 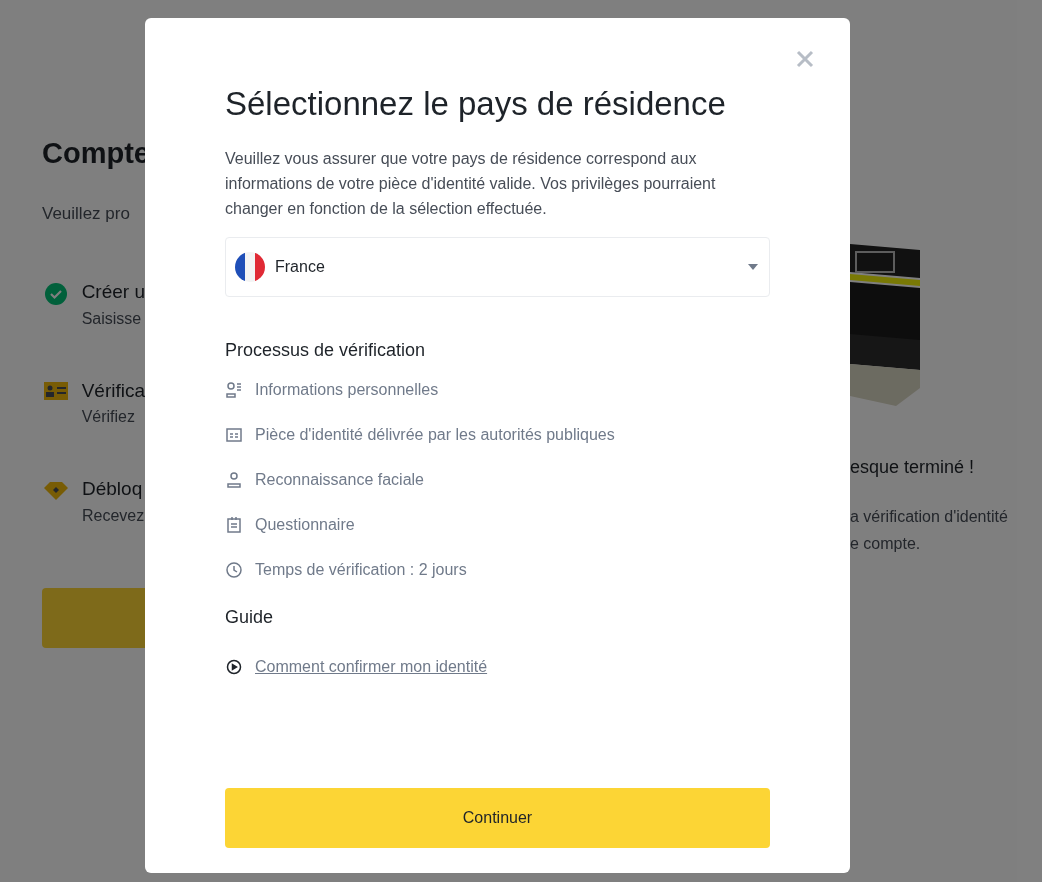 I want to click on user-list-icon, so click(x=234, y=390).